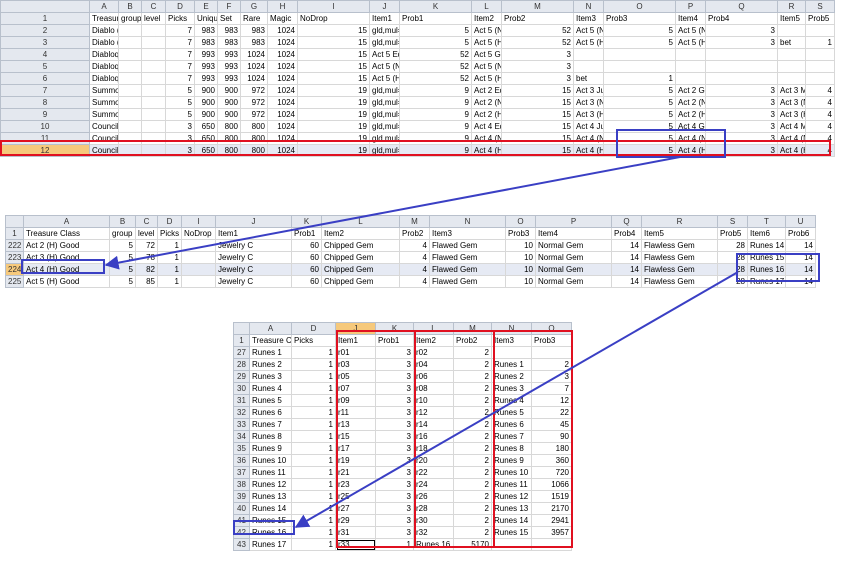 This screenshot has width=850, height=565. Describe the element at coordinates (435, 138) in the screenshot. I see `cell: 9` at that location.